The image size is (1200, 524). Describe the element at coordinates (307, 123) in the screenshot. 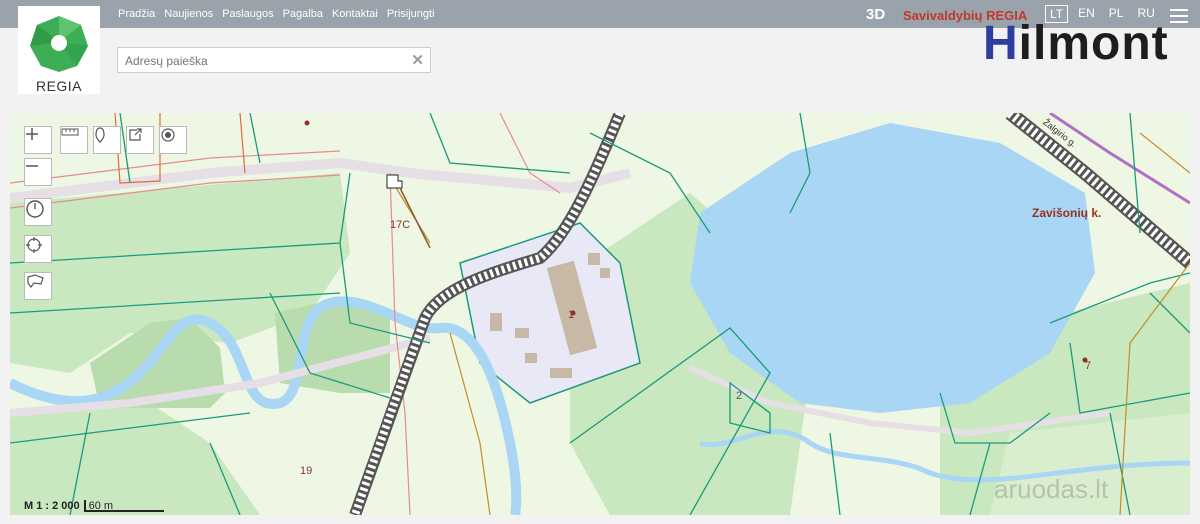

I see `parcel-point` at that location.